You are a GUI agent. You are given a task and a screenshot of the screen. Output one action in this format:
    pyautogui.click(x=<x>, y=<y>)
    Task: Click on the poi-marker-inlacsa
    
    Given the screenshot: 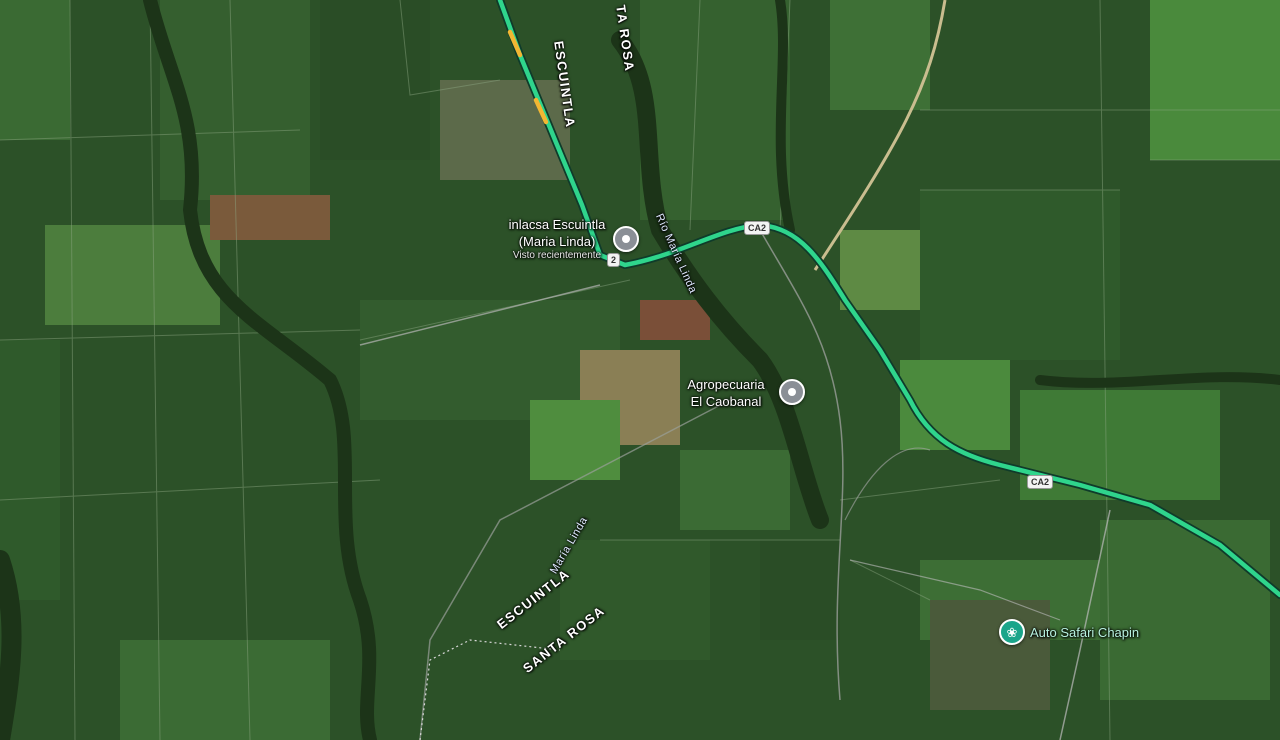 What is the action you would take?
    pyautogui.click(x=626, y=239)
    